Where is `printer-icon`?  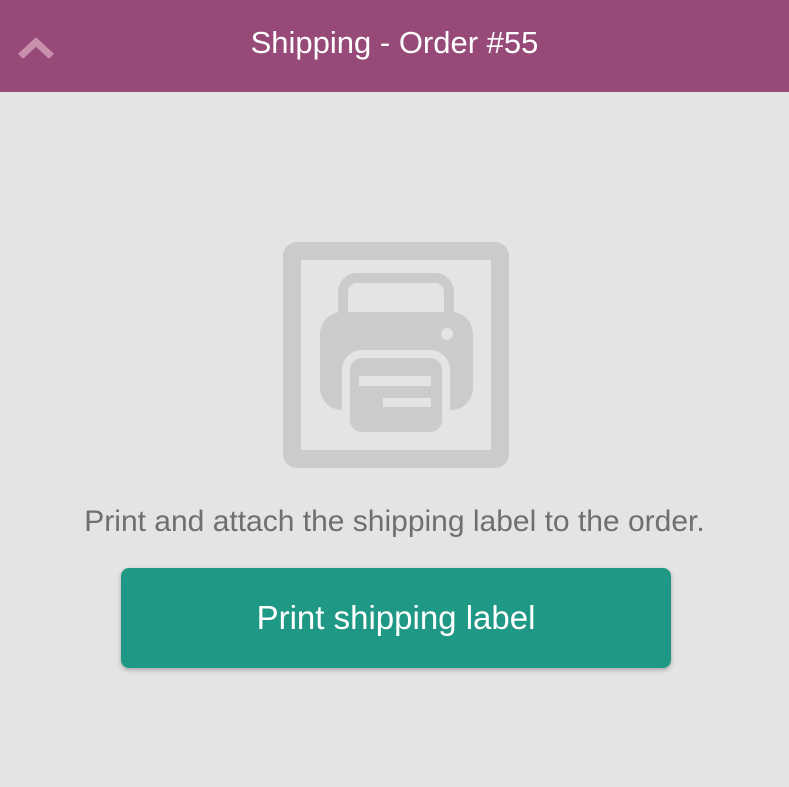 printer-icon is located at coordinates (396, 355).